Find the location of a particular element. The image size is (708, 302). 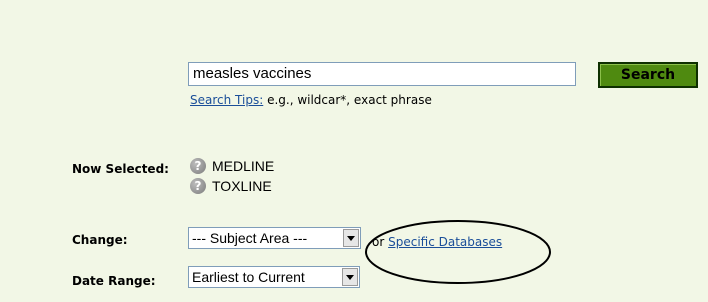

database-name: MEDLINE is located at coordinates (243, 166).